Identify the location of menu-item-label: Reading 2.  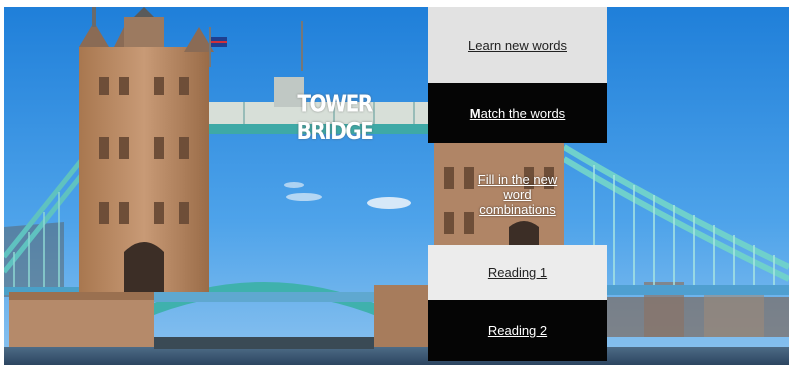
(517, 330).